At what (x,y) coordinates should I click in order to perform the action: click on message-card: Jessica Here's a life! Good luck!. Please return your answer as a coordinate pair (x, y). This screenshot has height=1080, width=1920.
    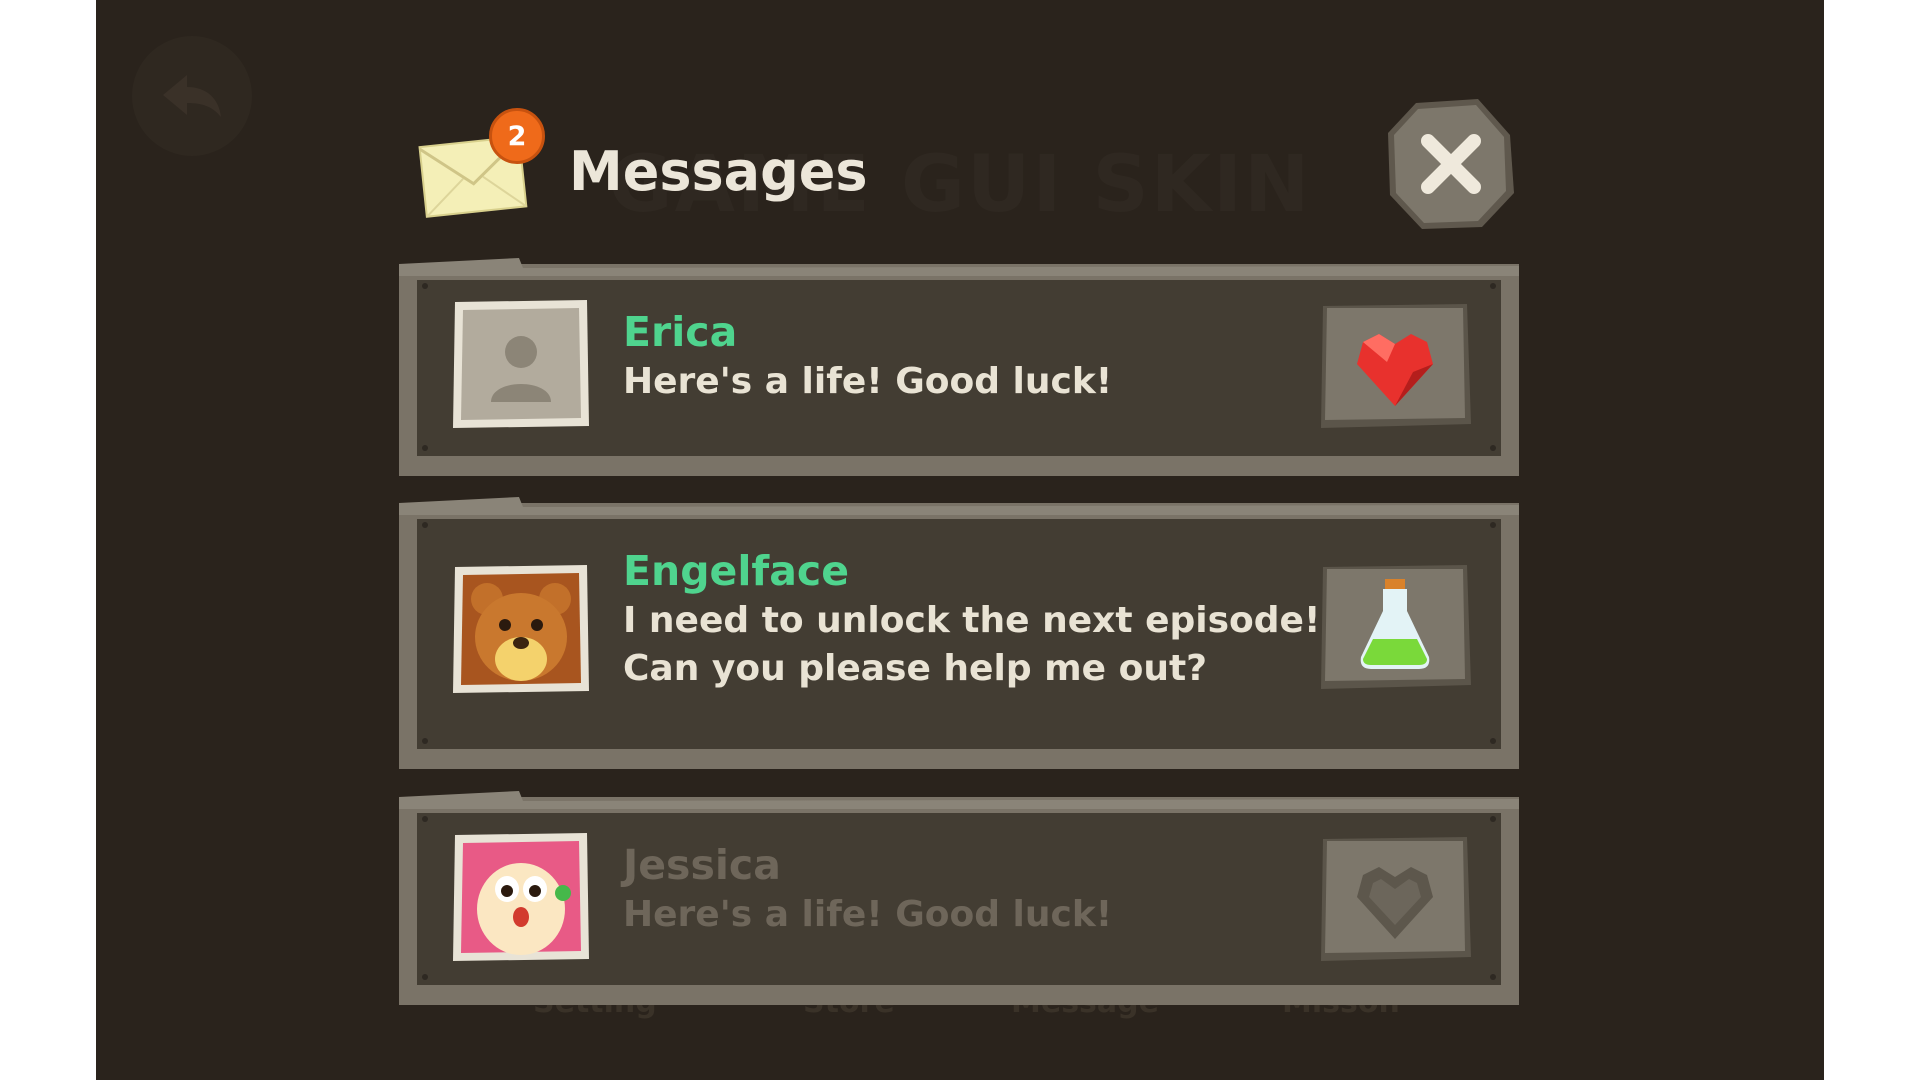
    Looking at the image, I should click on (959, 898).